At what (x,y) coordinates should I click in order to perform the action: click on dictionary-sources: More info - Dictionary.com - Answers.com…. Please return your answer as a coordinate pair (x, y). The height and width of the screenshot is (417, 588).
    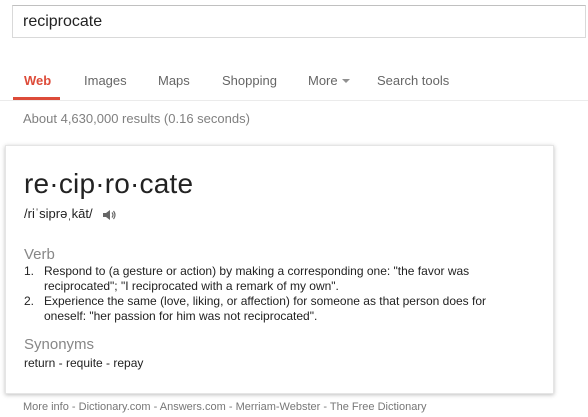
    Looking at the image, I should click on (225, 407).